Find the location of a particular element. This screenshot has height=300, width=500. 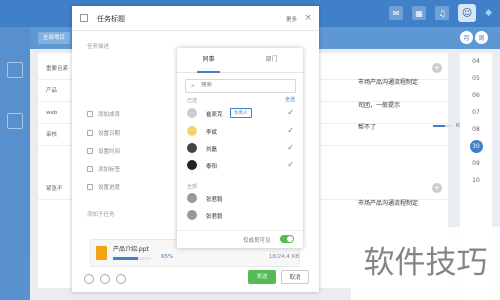

visibility-label: 仅成员可见 is located at coordinates (257, 241).